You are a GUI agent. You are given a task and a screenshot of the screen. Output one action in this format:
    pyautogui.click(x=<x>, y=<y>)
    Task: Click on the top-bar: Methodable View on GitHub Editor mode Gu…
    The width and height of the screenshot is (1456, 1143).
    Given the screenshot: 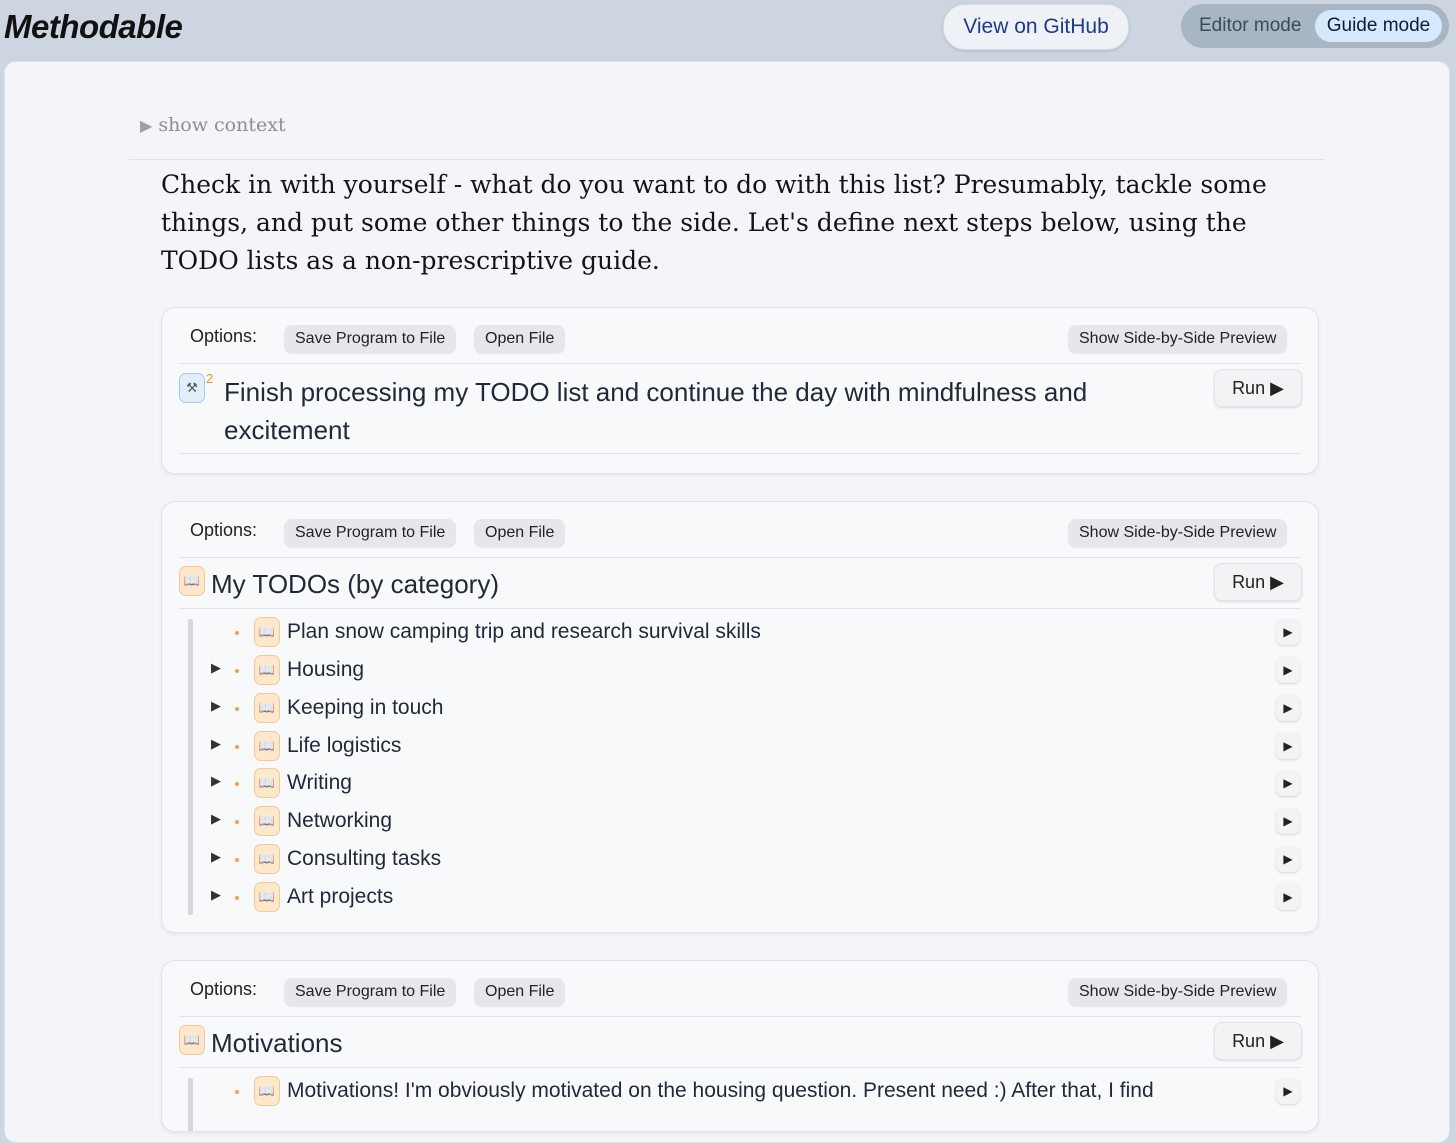 What is the action you would take?
    pyautogui.click(x=728, y=30)
    